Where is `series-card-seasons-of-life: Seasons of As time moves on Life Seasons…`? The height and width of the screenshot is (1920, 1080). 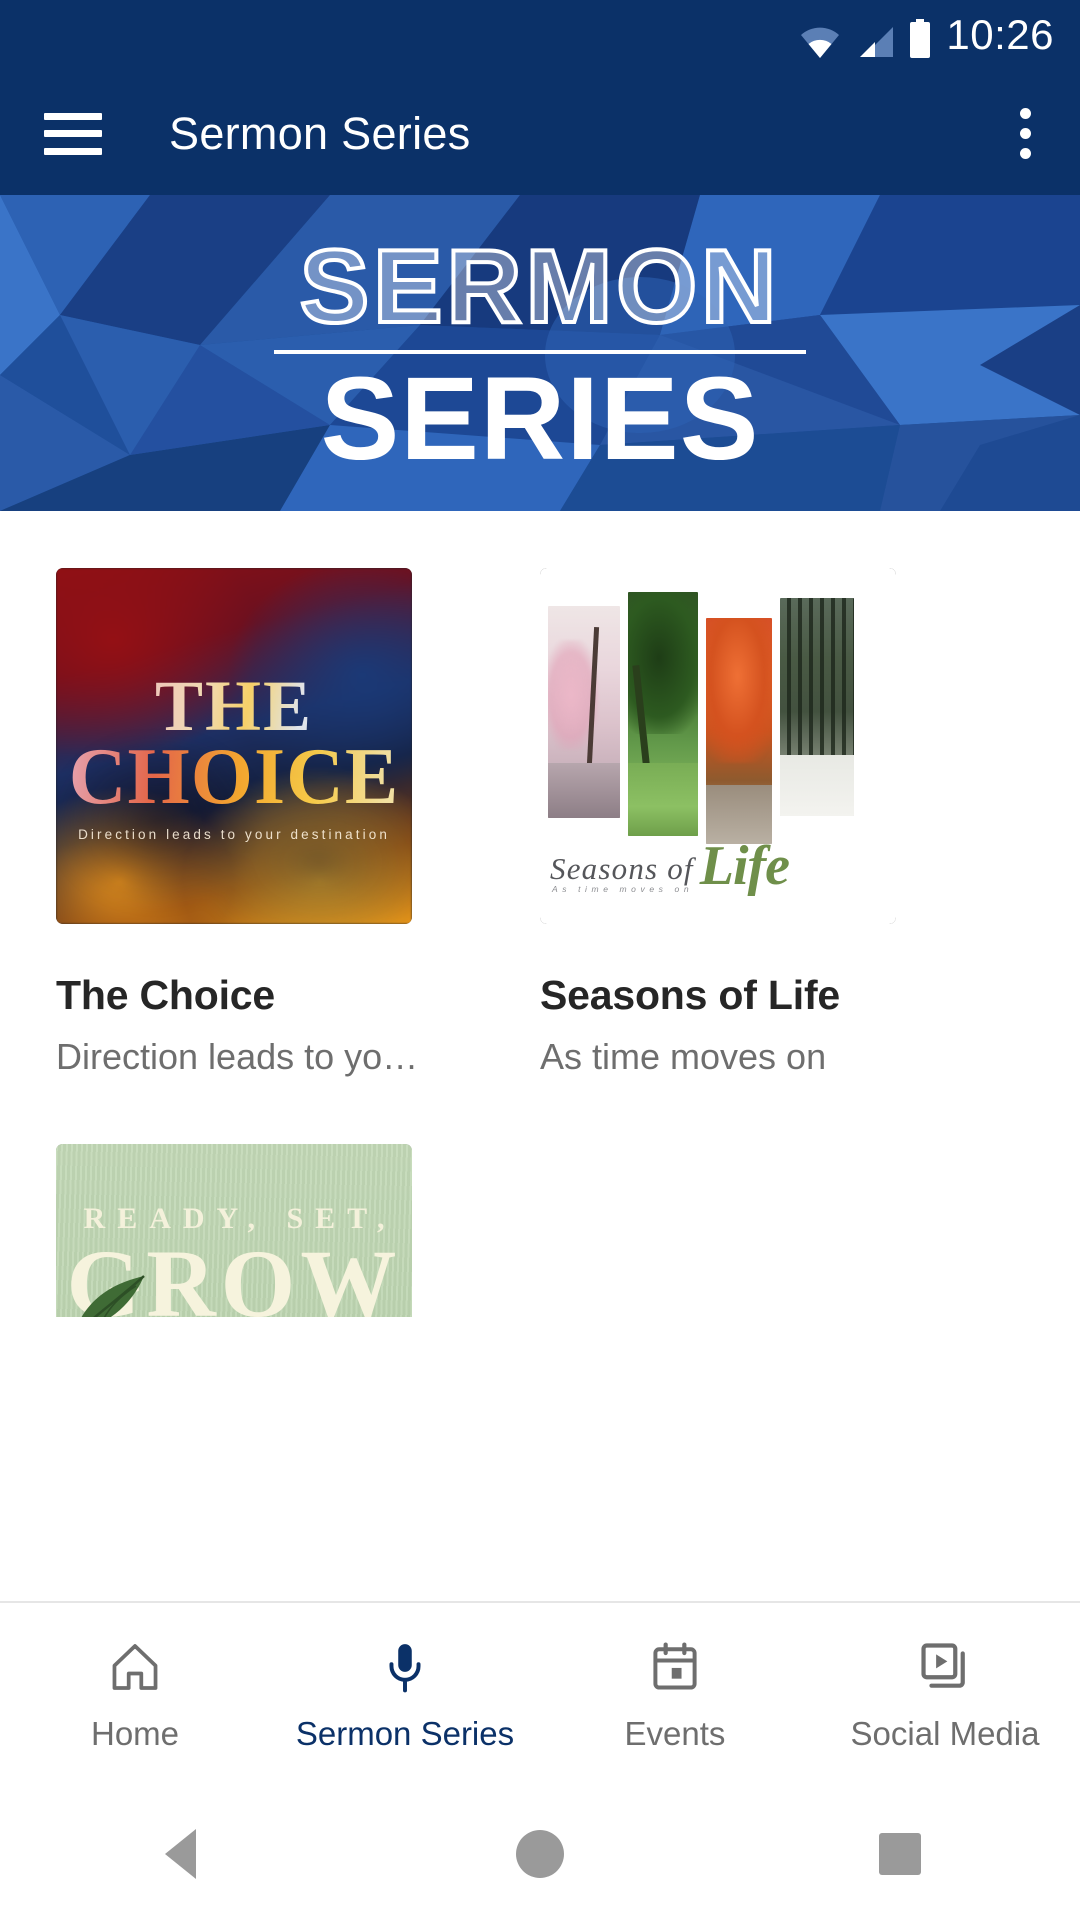 series-card-seasons-of-life: Seasons of As time moves on Life Seasons… is located at coordinates (752, 823).